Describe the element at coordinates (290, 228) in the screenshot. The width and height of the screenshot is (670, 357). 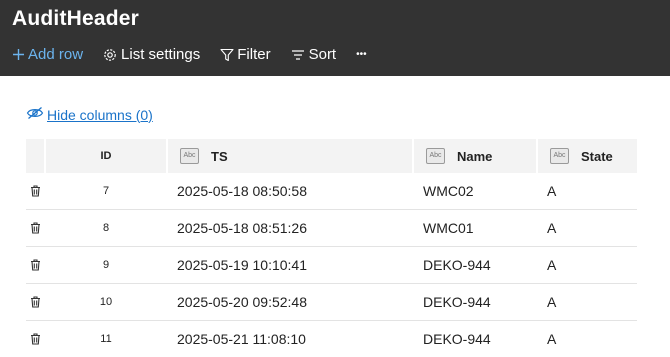
I see `cell-ts: 2025-05-18 08:51:26` at that location.